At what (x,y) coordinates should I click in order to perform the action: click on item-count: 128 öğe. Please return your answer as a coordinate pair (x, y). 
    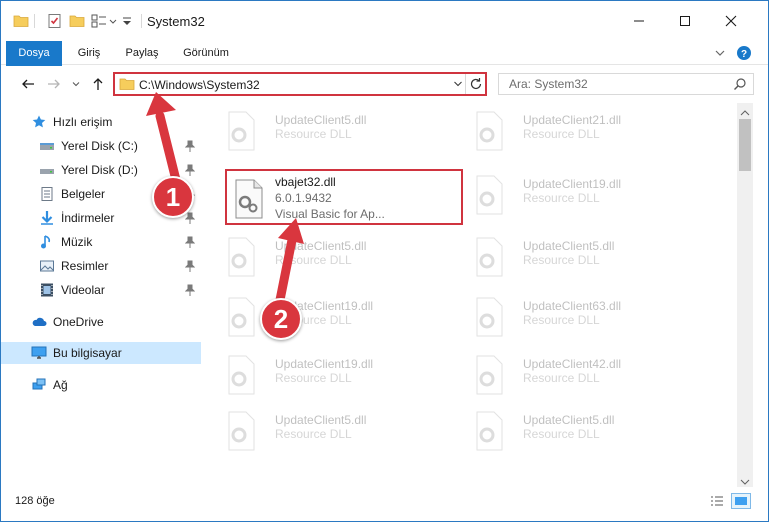
    Looking at the image, I should click on (35, 501).